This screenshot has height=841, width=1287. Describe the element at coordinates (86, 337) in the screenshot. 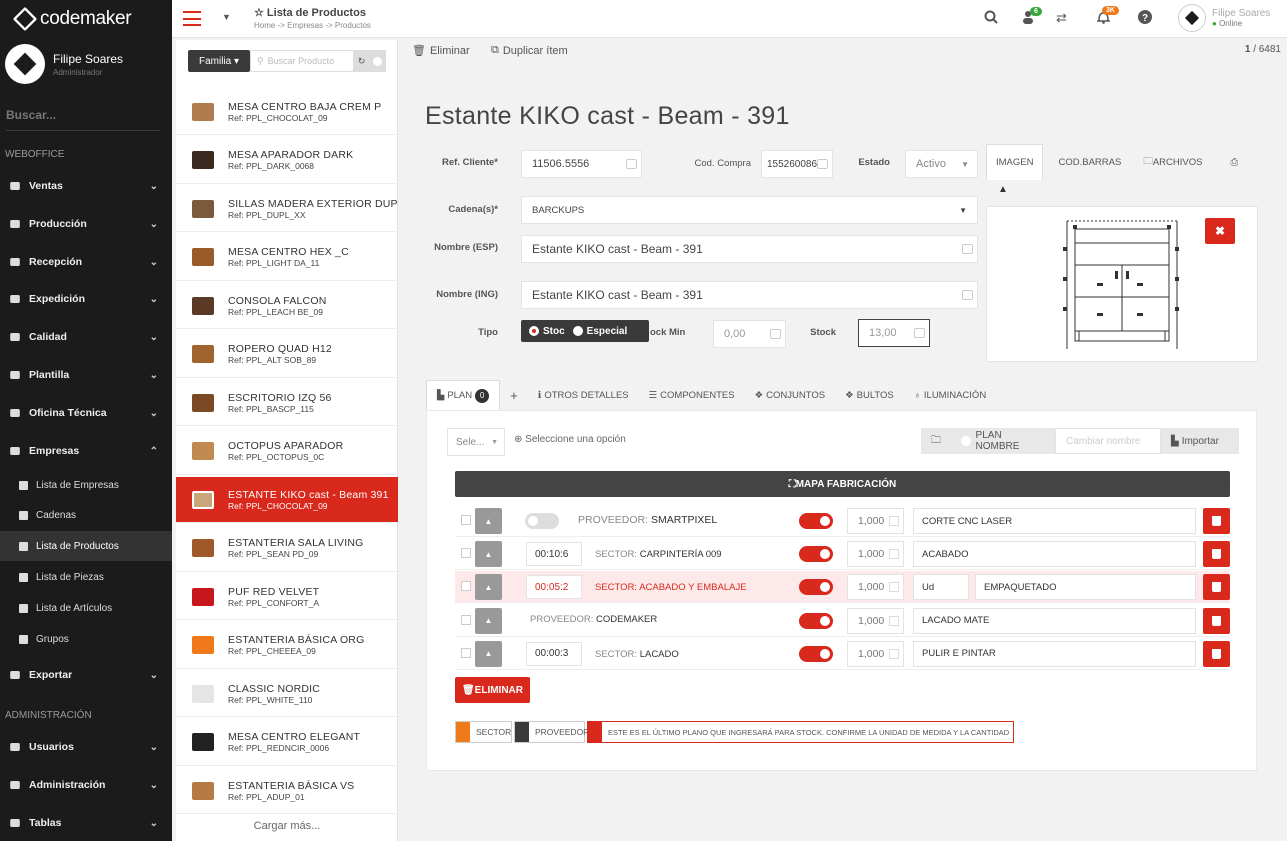

I see `sidebar-item-calidad: Calidad ⌄` at that location.